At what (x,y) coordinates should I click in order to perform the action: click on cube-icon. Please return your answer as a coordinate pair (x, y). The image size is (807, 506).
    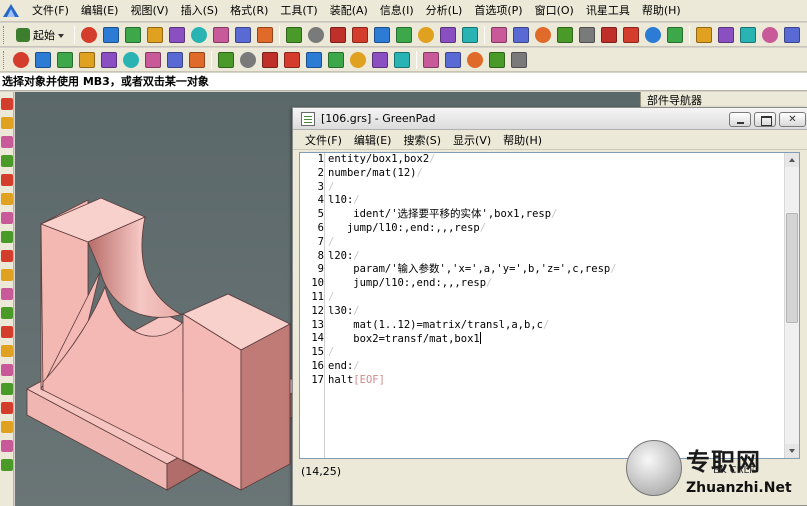
    Looking at the image, I should click on (243, 34).